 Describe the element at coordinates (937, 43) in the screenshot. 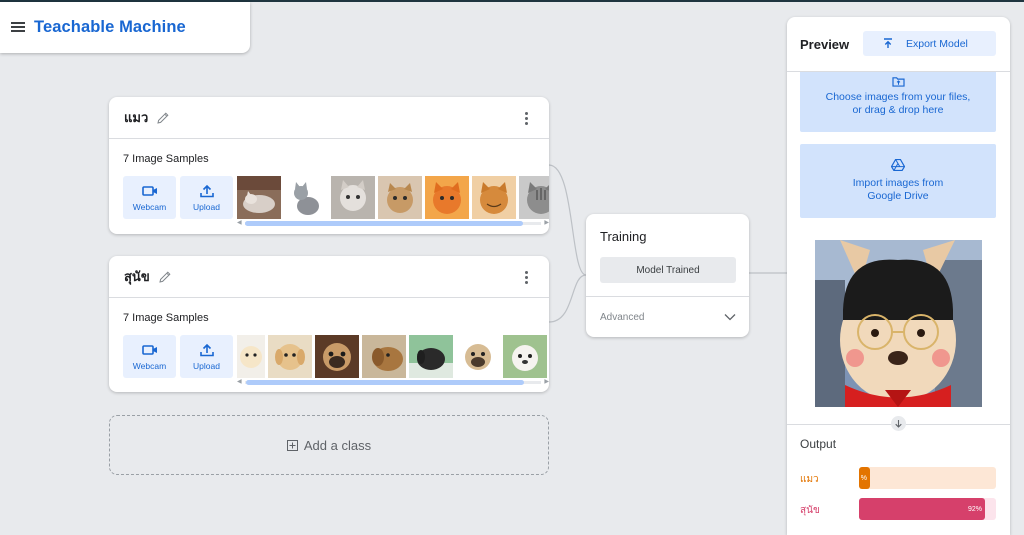

I see `export-label: Export Model` at that location.